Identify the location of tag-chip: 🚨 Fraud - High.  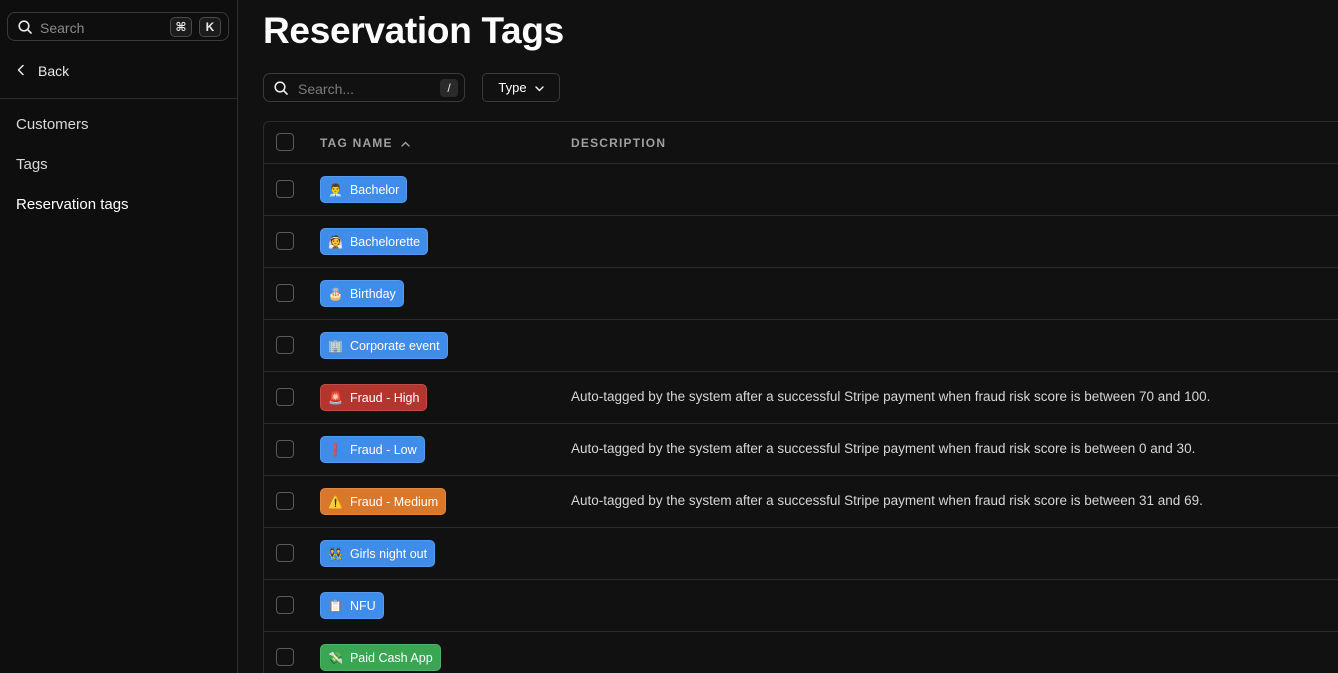
(374, 397).